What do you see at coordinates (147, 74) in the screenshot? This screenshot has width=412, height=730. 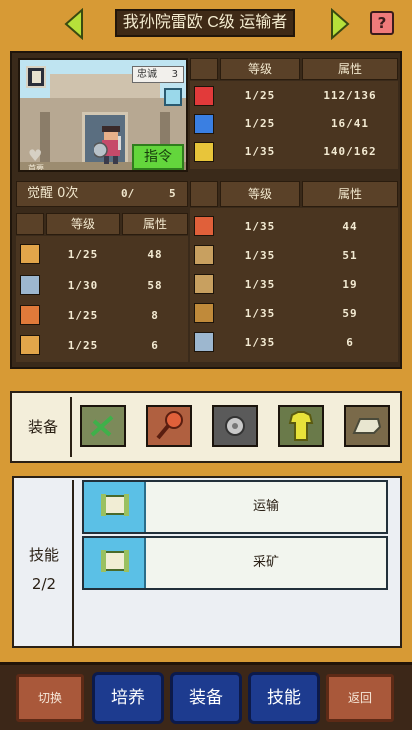 I see `loyalty-label: 忠诚` at bounding box center [147, 74].